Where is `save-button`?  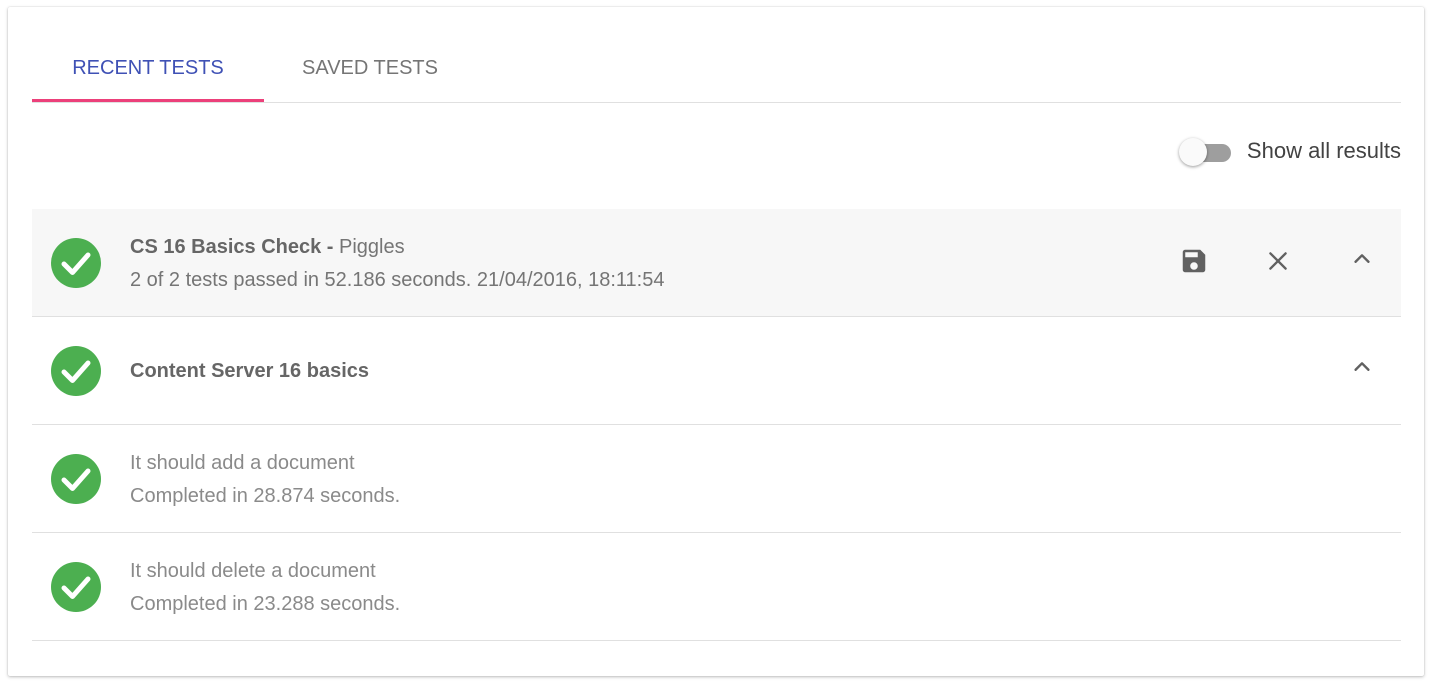 save-button is located at coordinates (1194, 261).